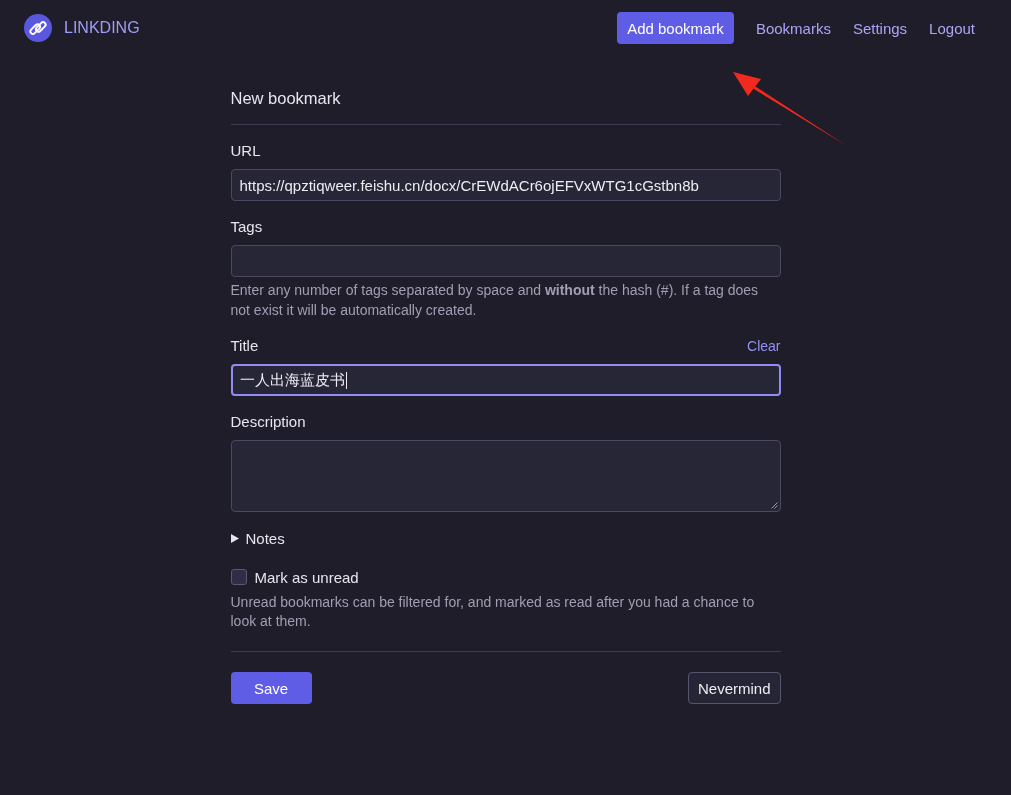 This screenshot has width=1011, height=795. I want to click on checkbox-label: Mark as unread, so click(306, 577).